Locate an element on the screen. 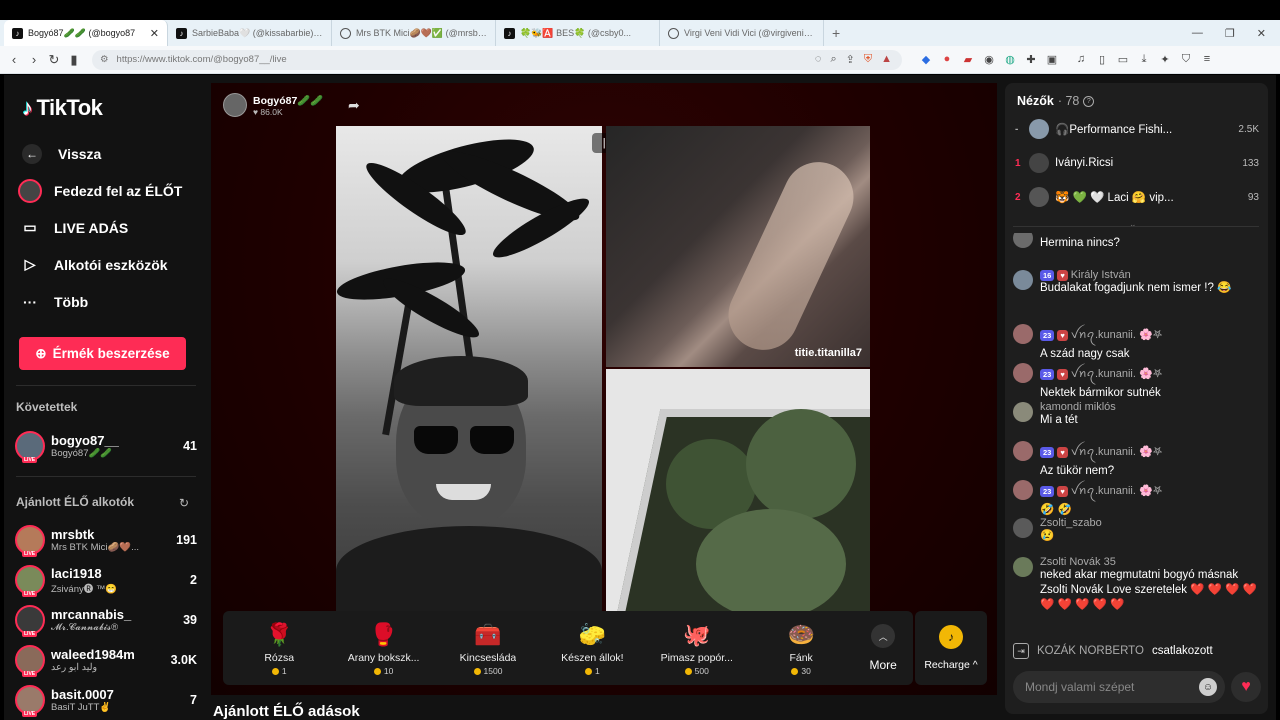 Image resolution: width=1280 pixels, height=720 pixels. zoom-icon: ⌕ is located at coordinates (833, 59).